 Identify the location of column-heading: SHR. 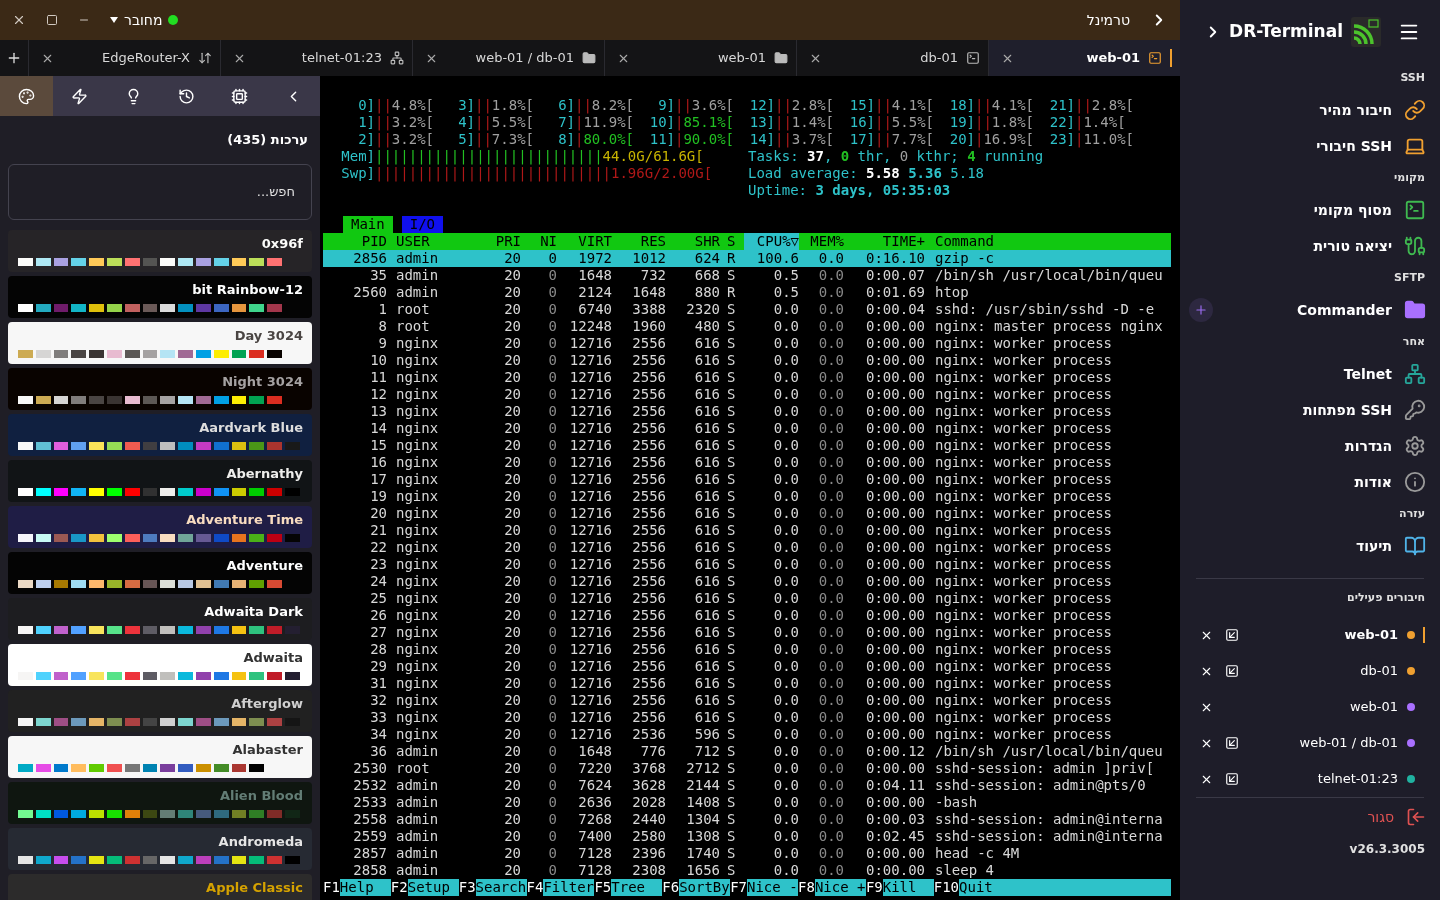
(693, 241).